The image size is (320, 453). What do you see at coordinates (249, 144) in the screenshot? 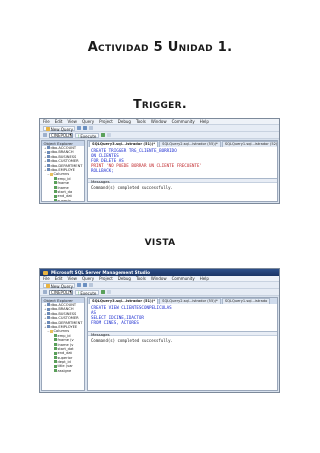
I see `query-tab: SQLQuery1.sql...istrador (52))*` at bounding box center [249, 144].